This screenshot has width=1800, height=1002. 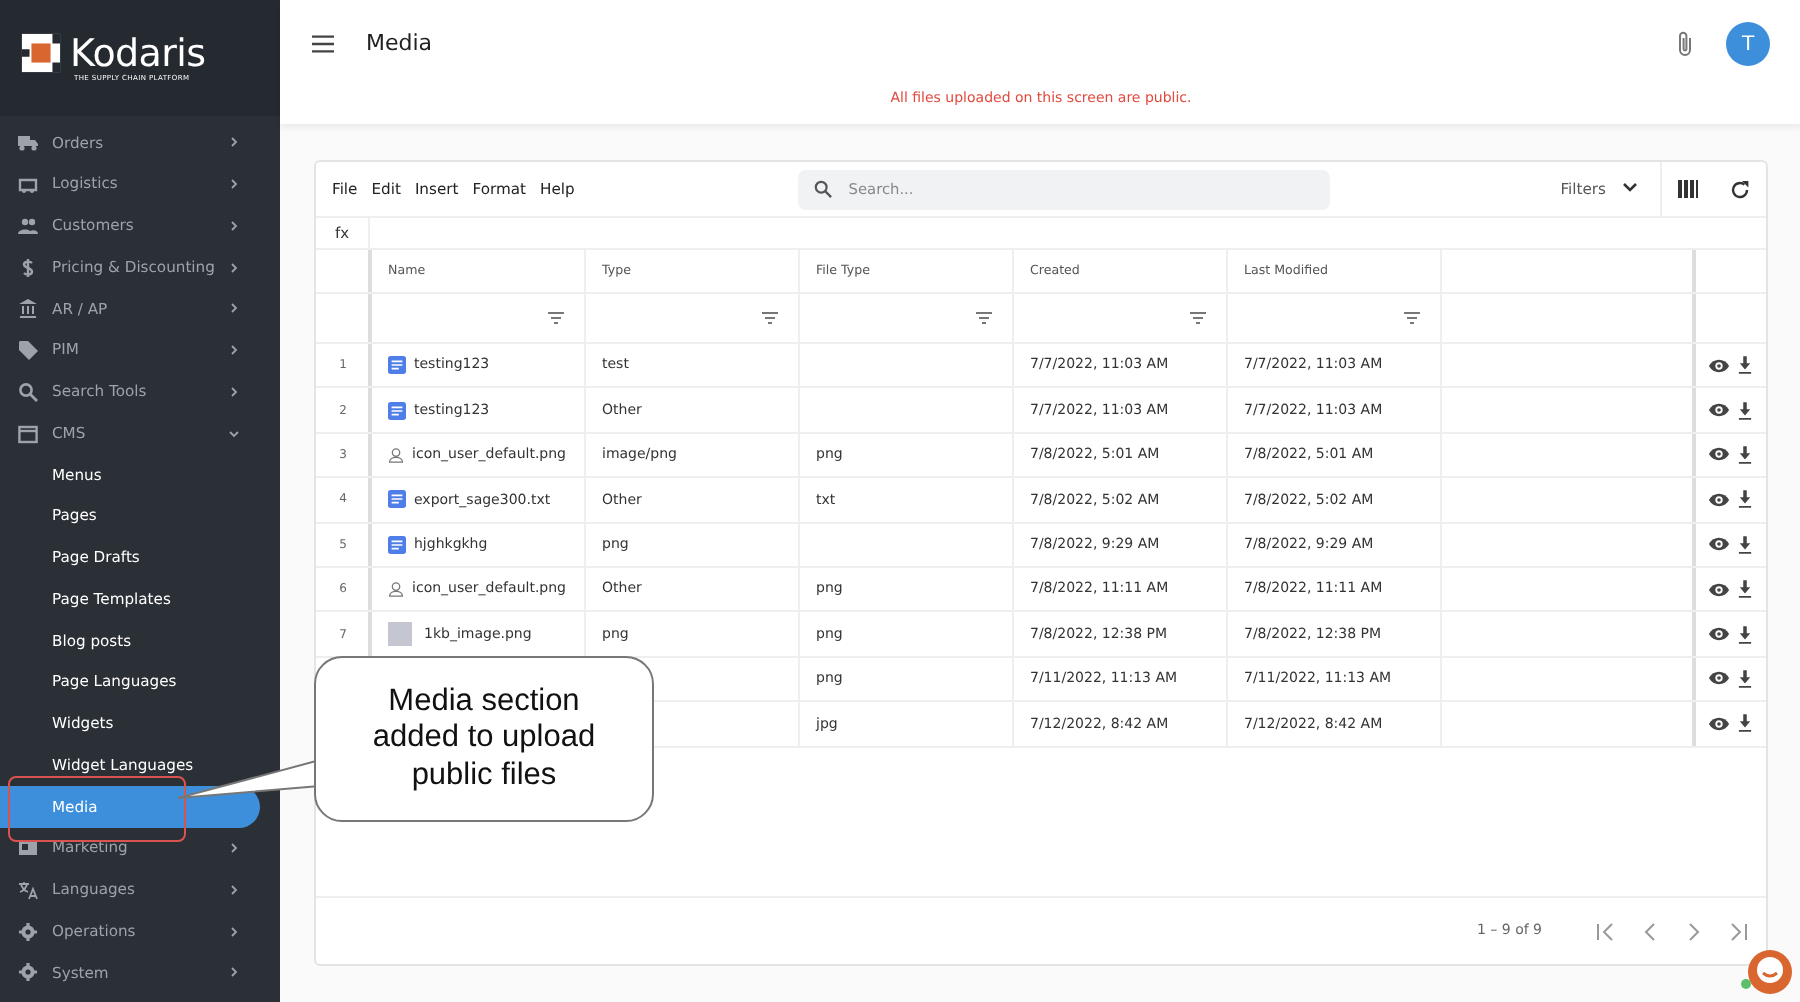 I want to click on bank-icon, so click(x=28, y=308).